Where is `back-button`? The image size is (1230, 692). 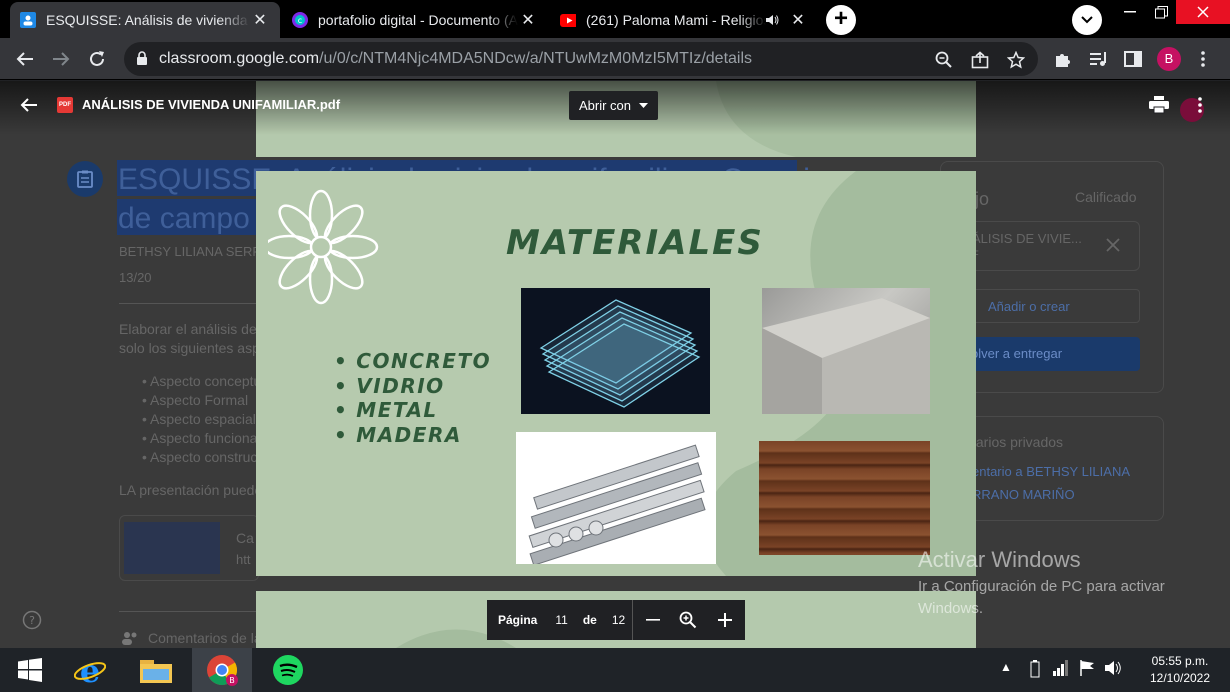 back-button is located at coordinates (25, 59).